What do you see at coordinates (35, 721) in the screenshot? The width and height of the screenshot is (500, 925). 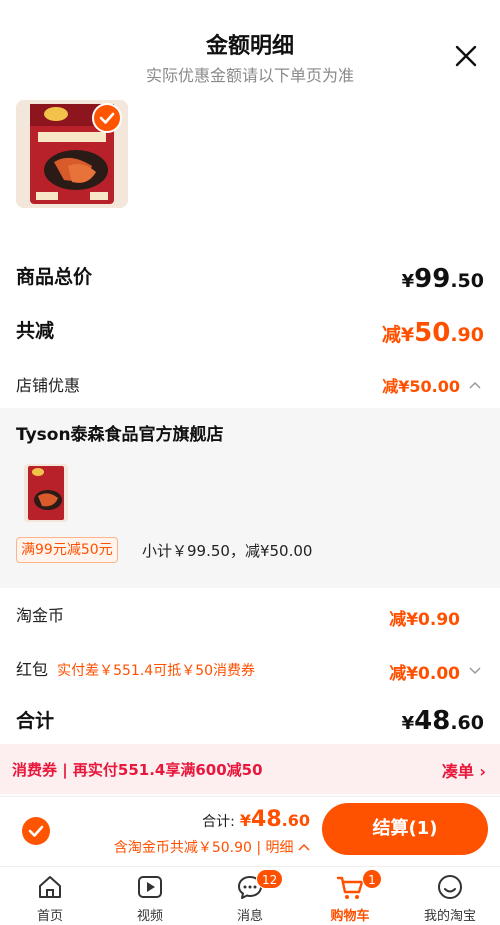 I see `total-label: 合计` at bounding box center [35, 721].